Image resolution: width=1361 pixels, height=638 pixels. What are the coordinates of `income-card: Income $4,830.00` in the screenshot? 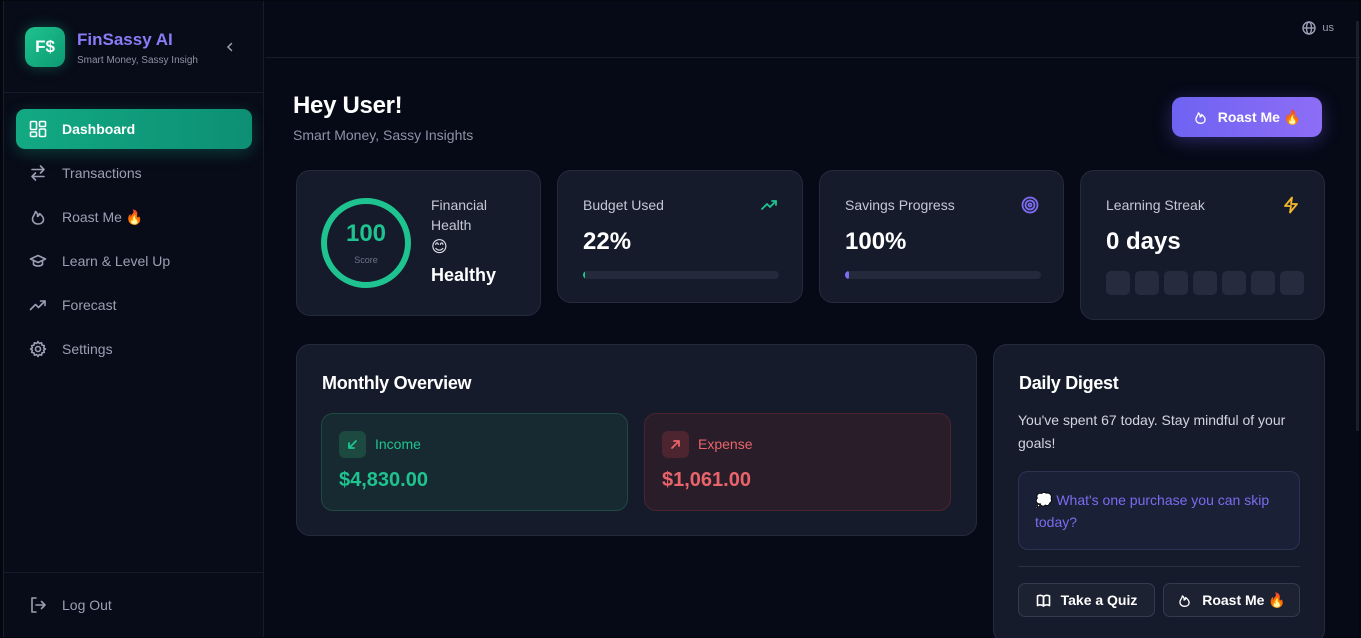 It's located at (474, 462).